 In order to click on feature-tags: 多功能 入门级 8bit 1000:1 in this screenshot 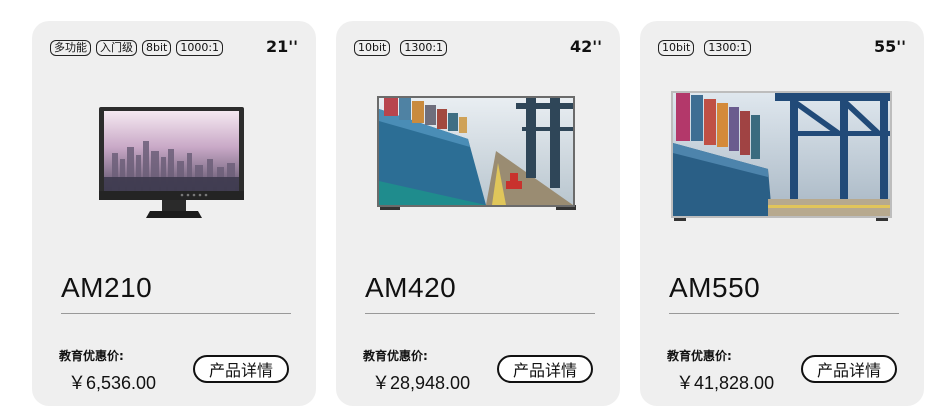, I will do `click(137, 48)`.